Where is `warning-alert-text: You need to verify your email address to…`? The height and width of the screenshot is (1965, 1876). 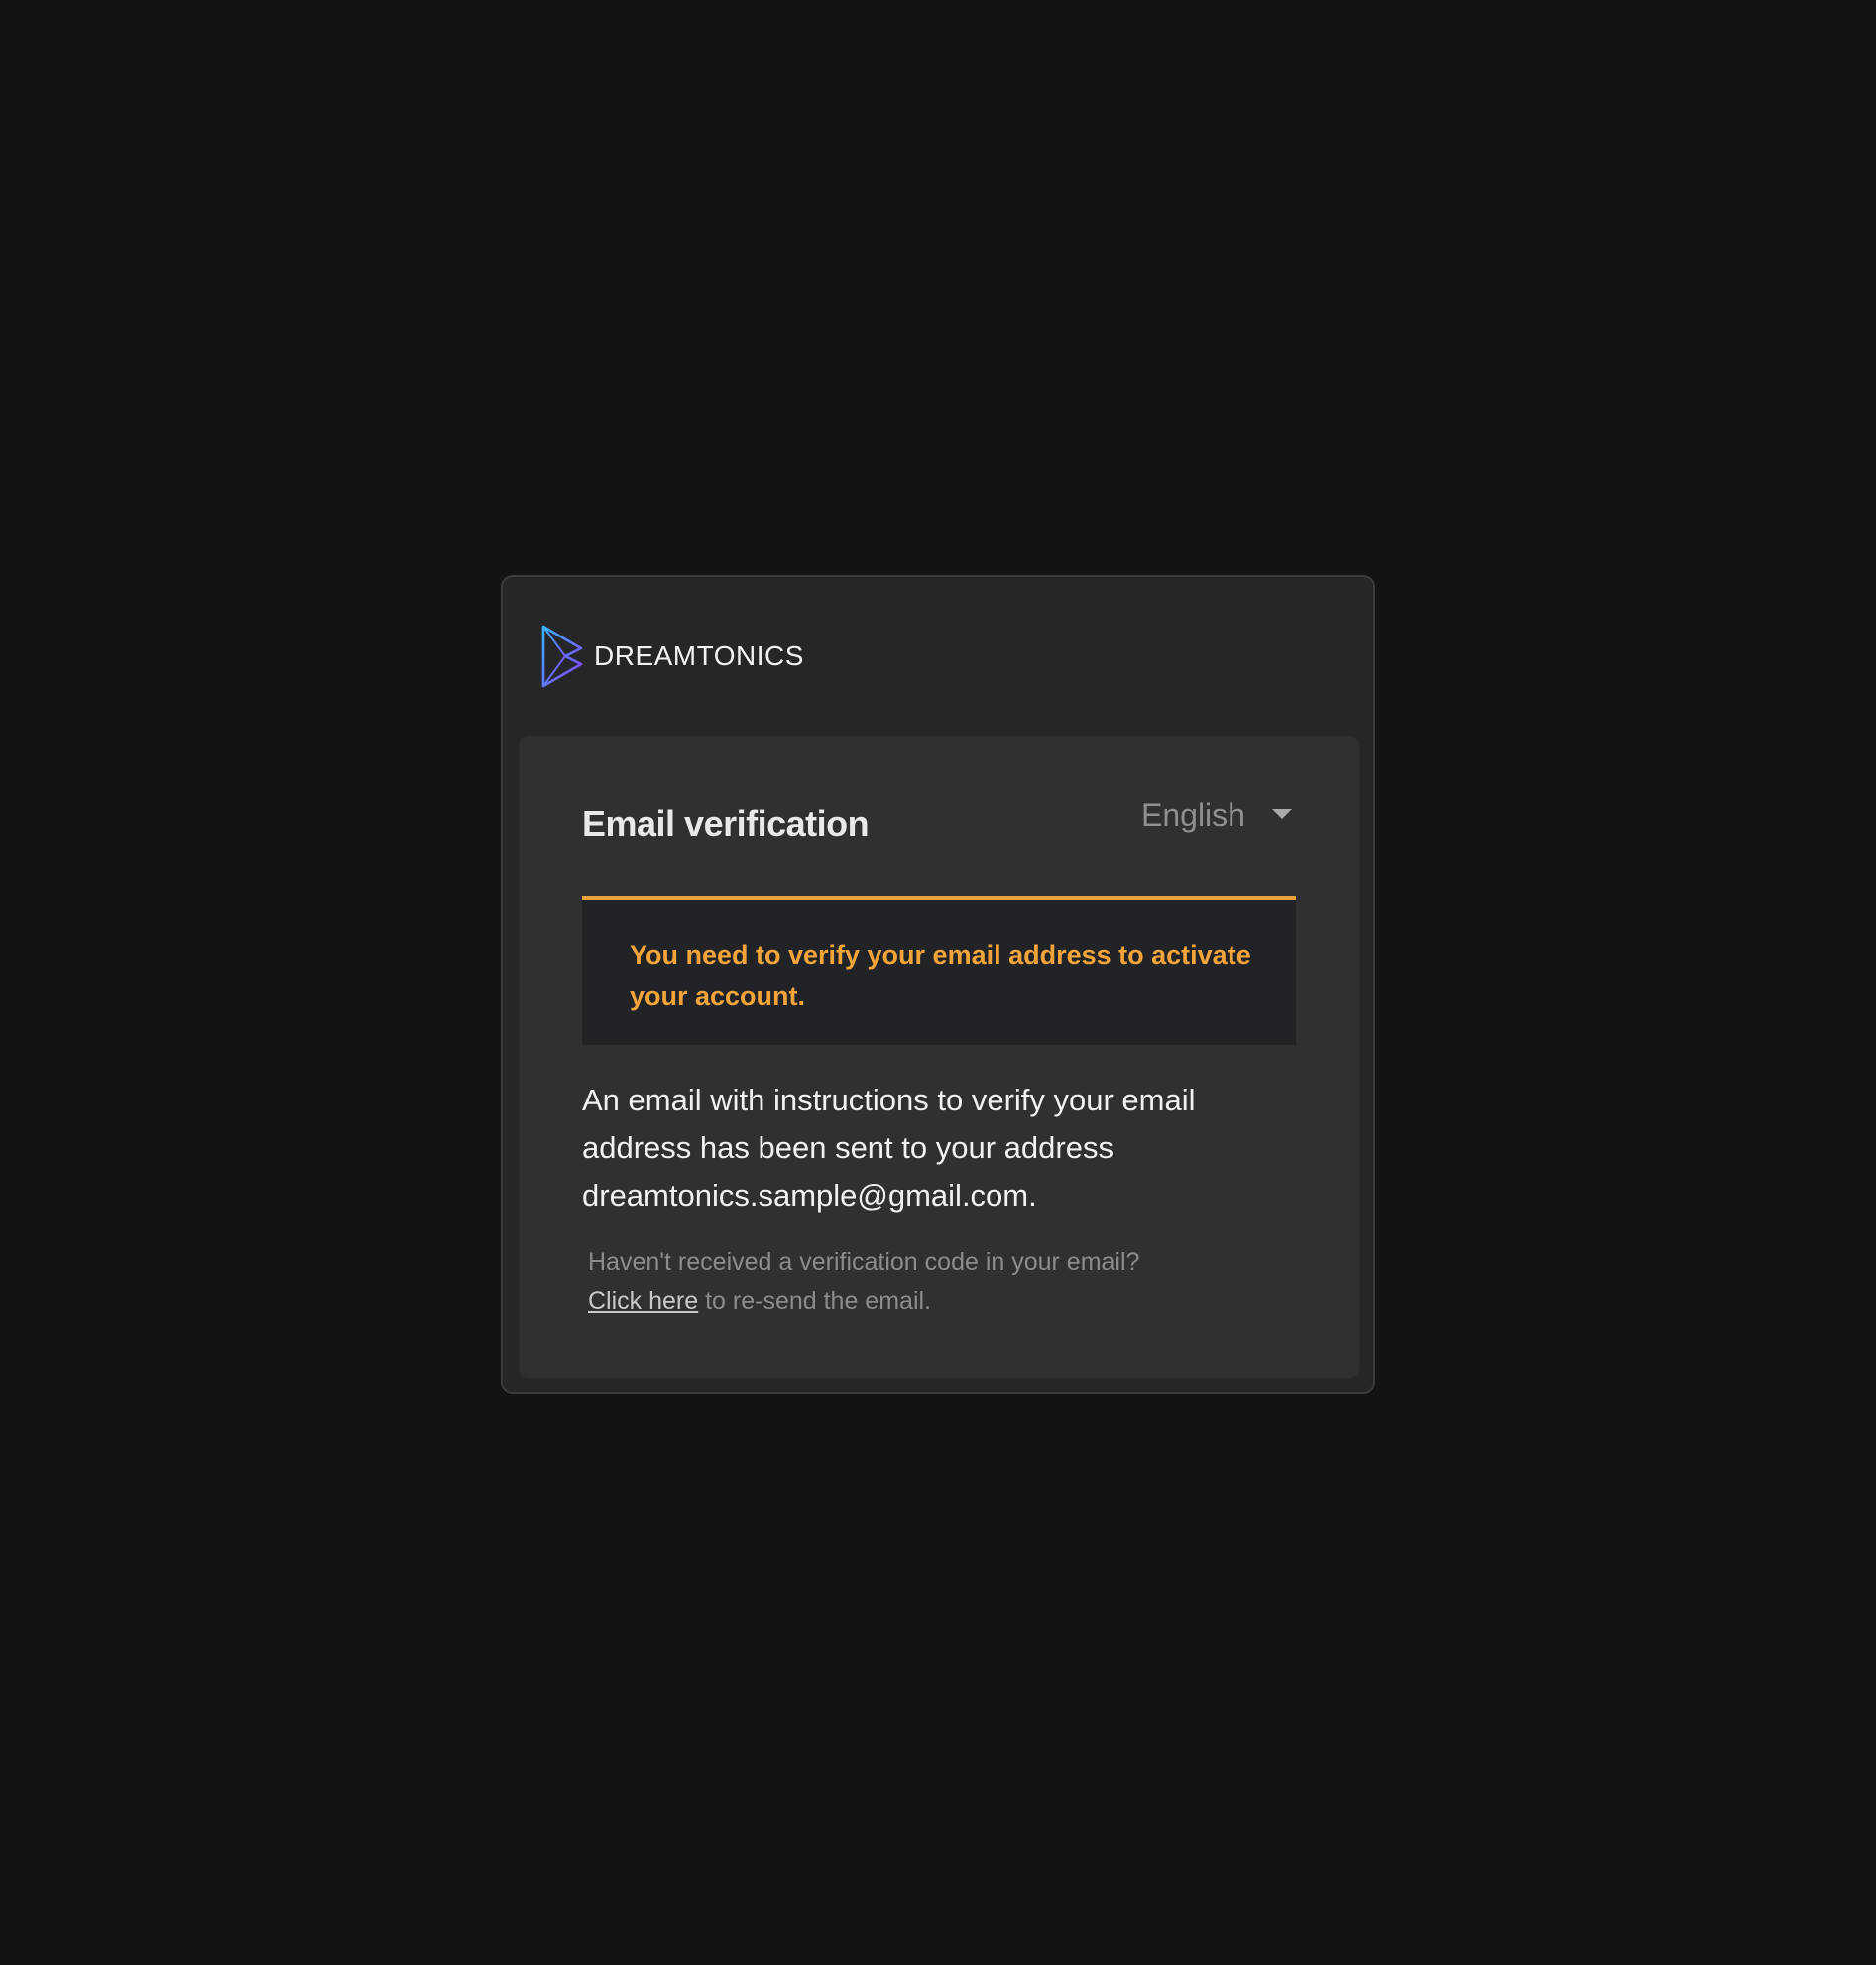 warning-alert-text: You need to verify your email address to… is located at coordinates (941, 976).